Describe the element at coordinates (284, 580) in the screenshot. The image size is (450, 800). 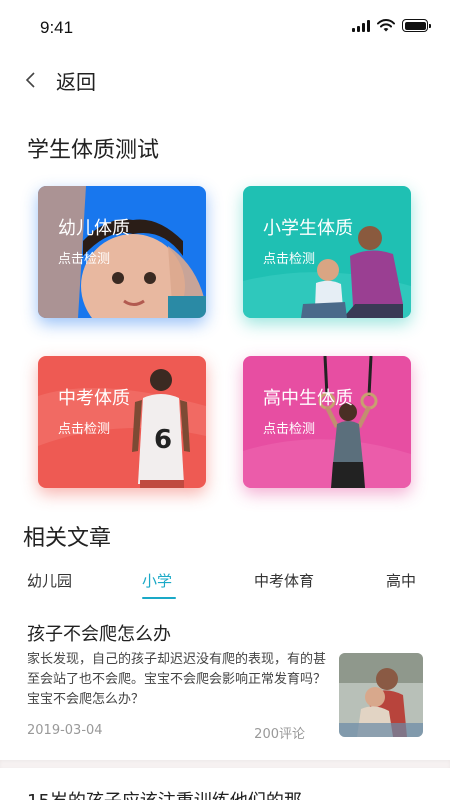
I see `tab-middle-pe: 中考体育` at that location.